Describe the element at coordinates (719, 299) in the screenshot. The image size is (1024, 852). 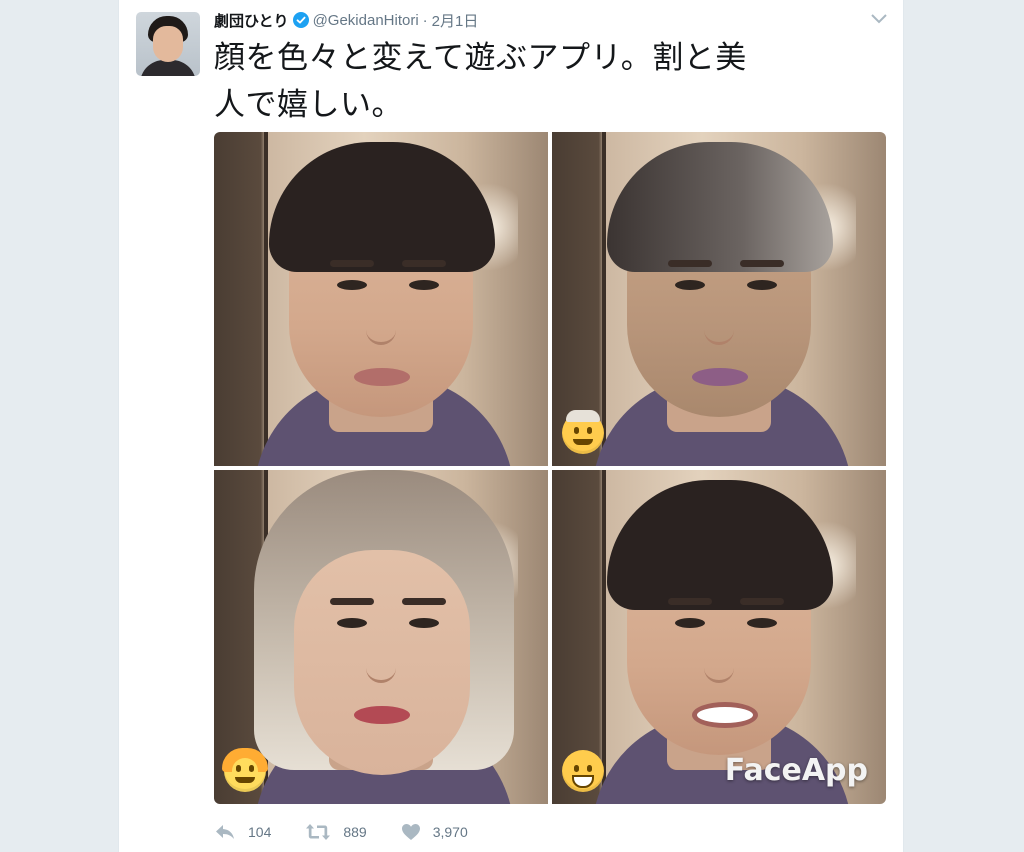
I see `photo-old-filter` at that location.